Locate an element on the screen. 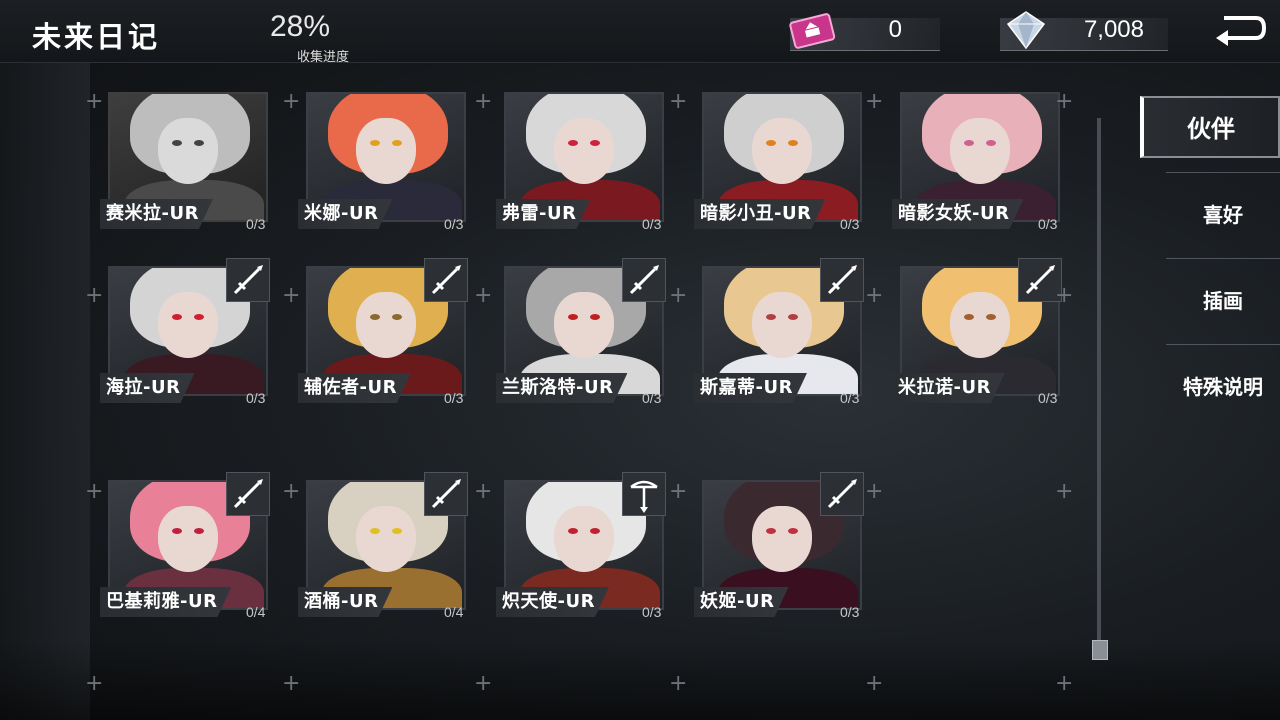  page-title: 未来日记 is located at coordinates (96, 37).